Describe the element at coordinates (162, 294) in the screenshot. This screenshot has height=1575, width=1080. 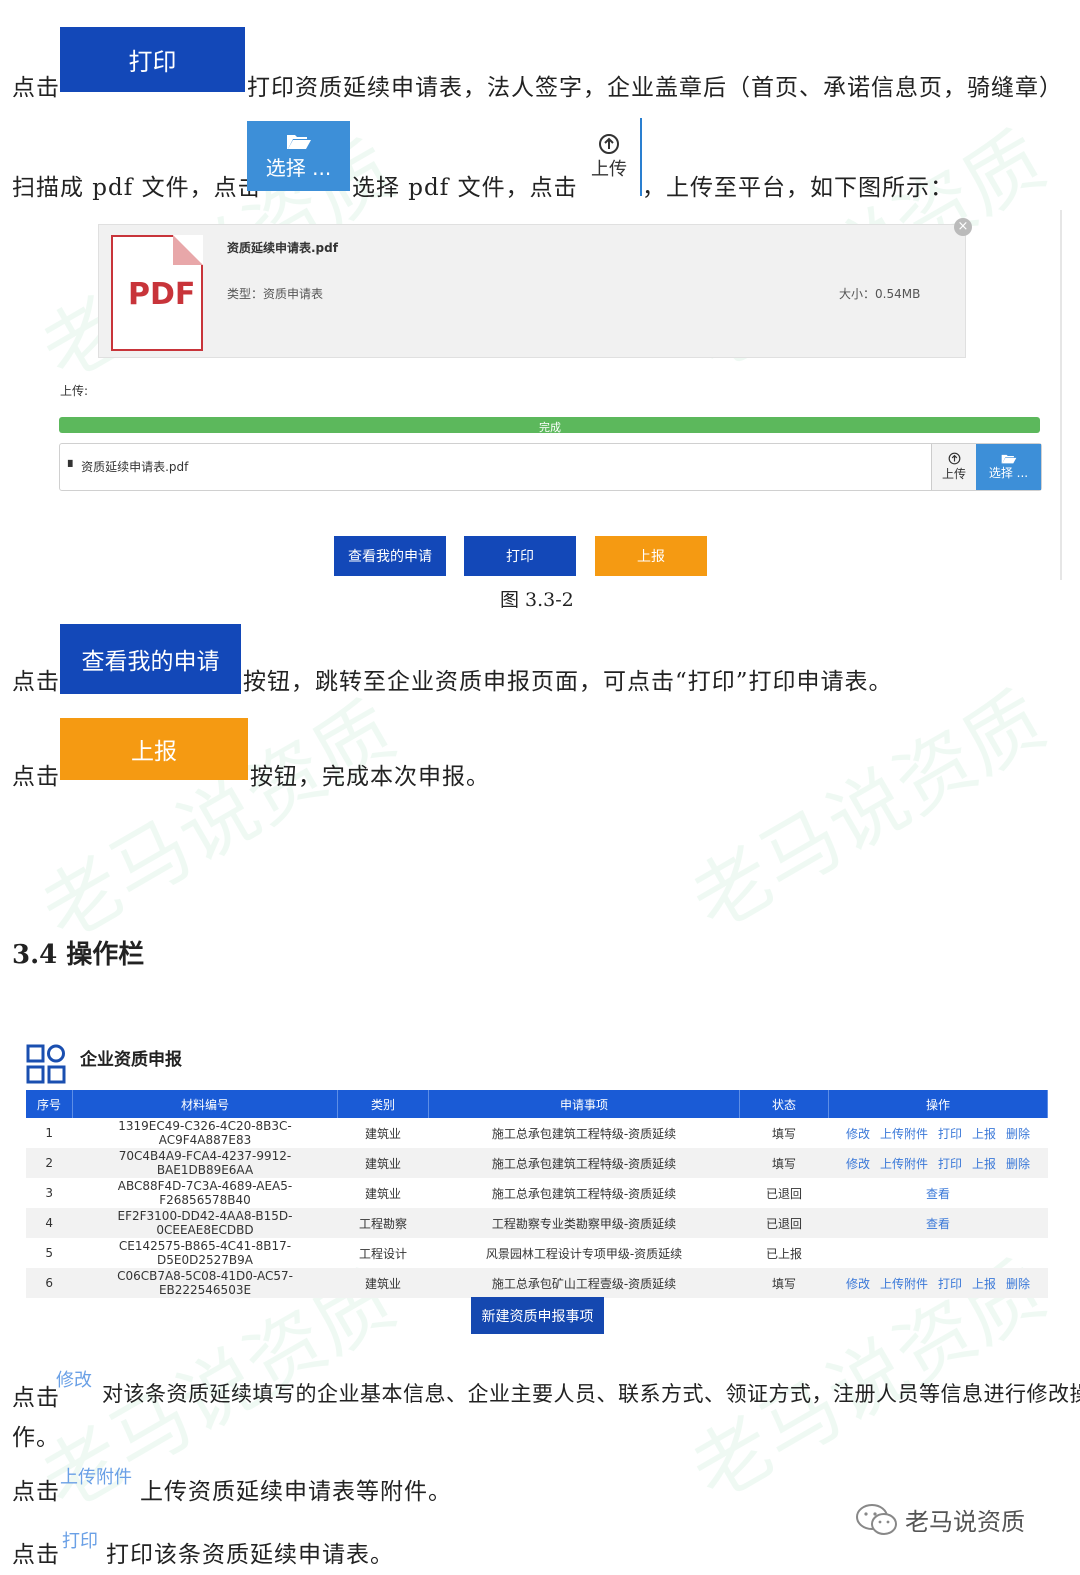
I see `pdf-badge: PDF` at that location.